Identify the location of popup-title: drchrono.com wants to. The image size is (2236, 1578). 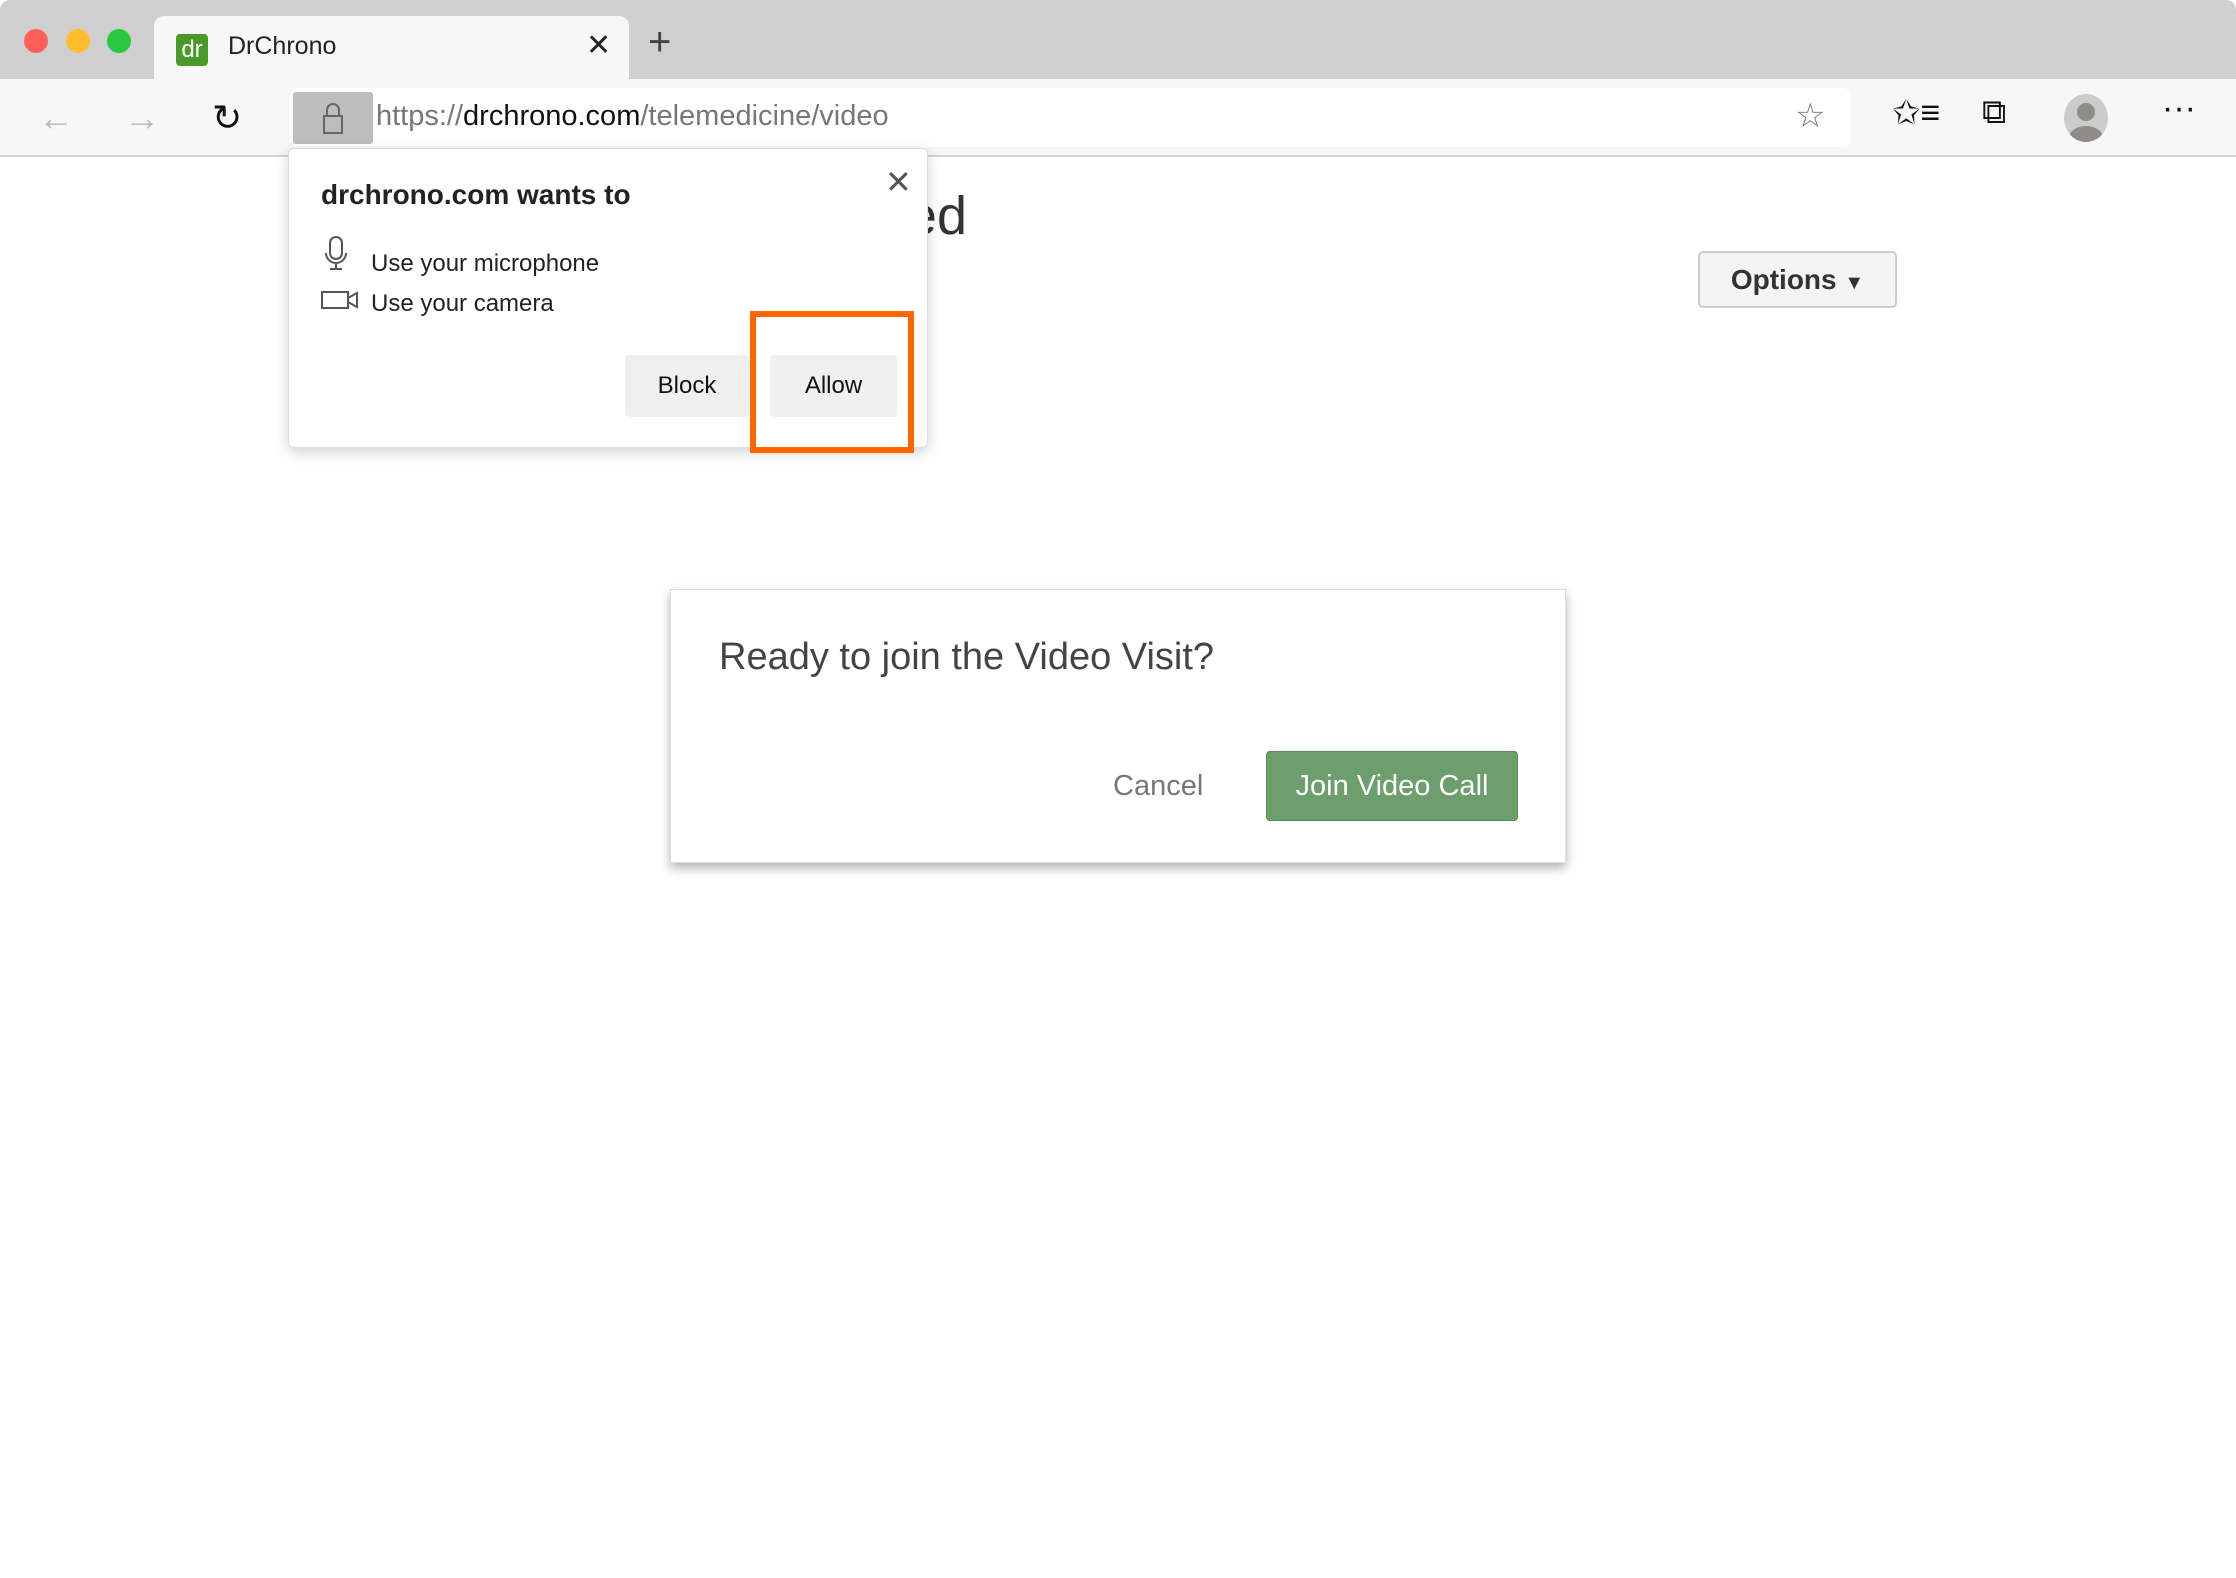
(476, 194).